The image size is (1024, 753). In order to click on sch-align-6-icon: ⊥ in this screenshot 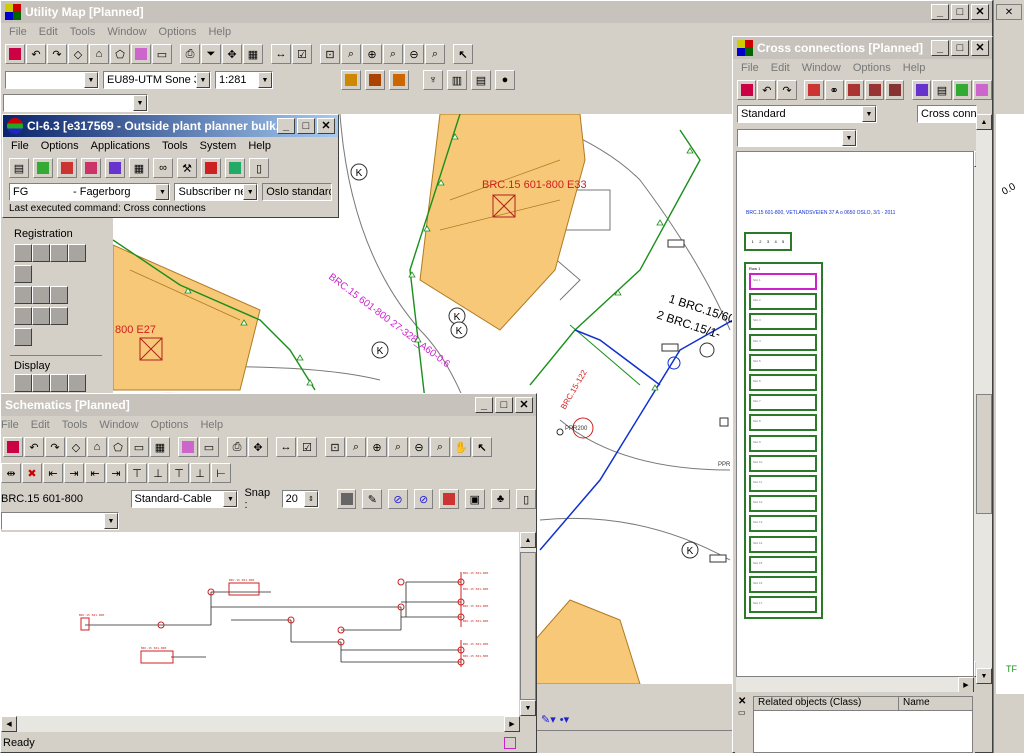, I will do `click(158, 473)`.